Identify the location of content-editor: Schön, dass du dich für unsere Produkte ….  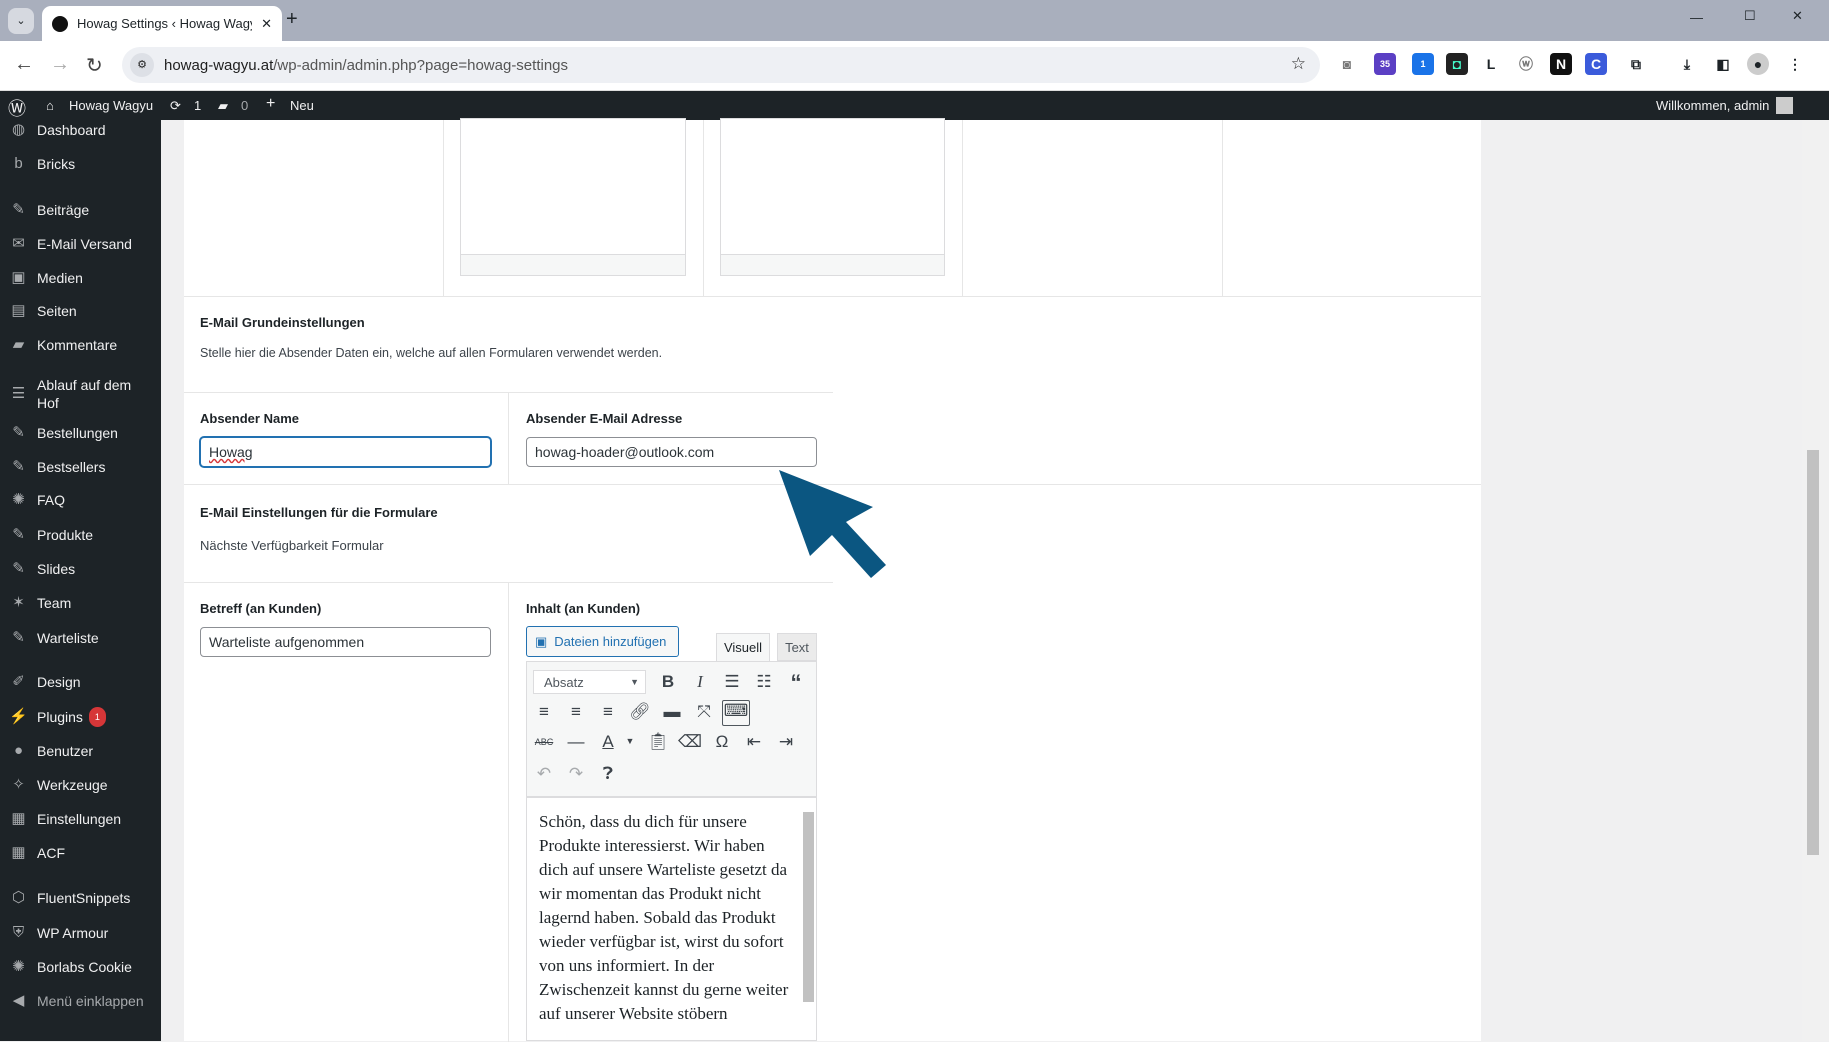
(671, 919).